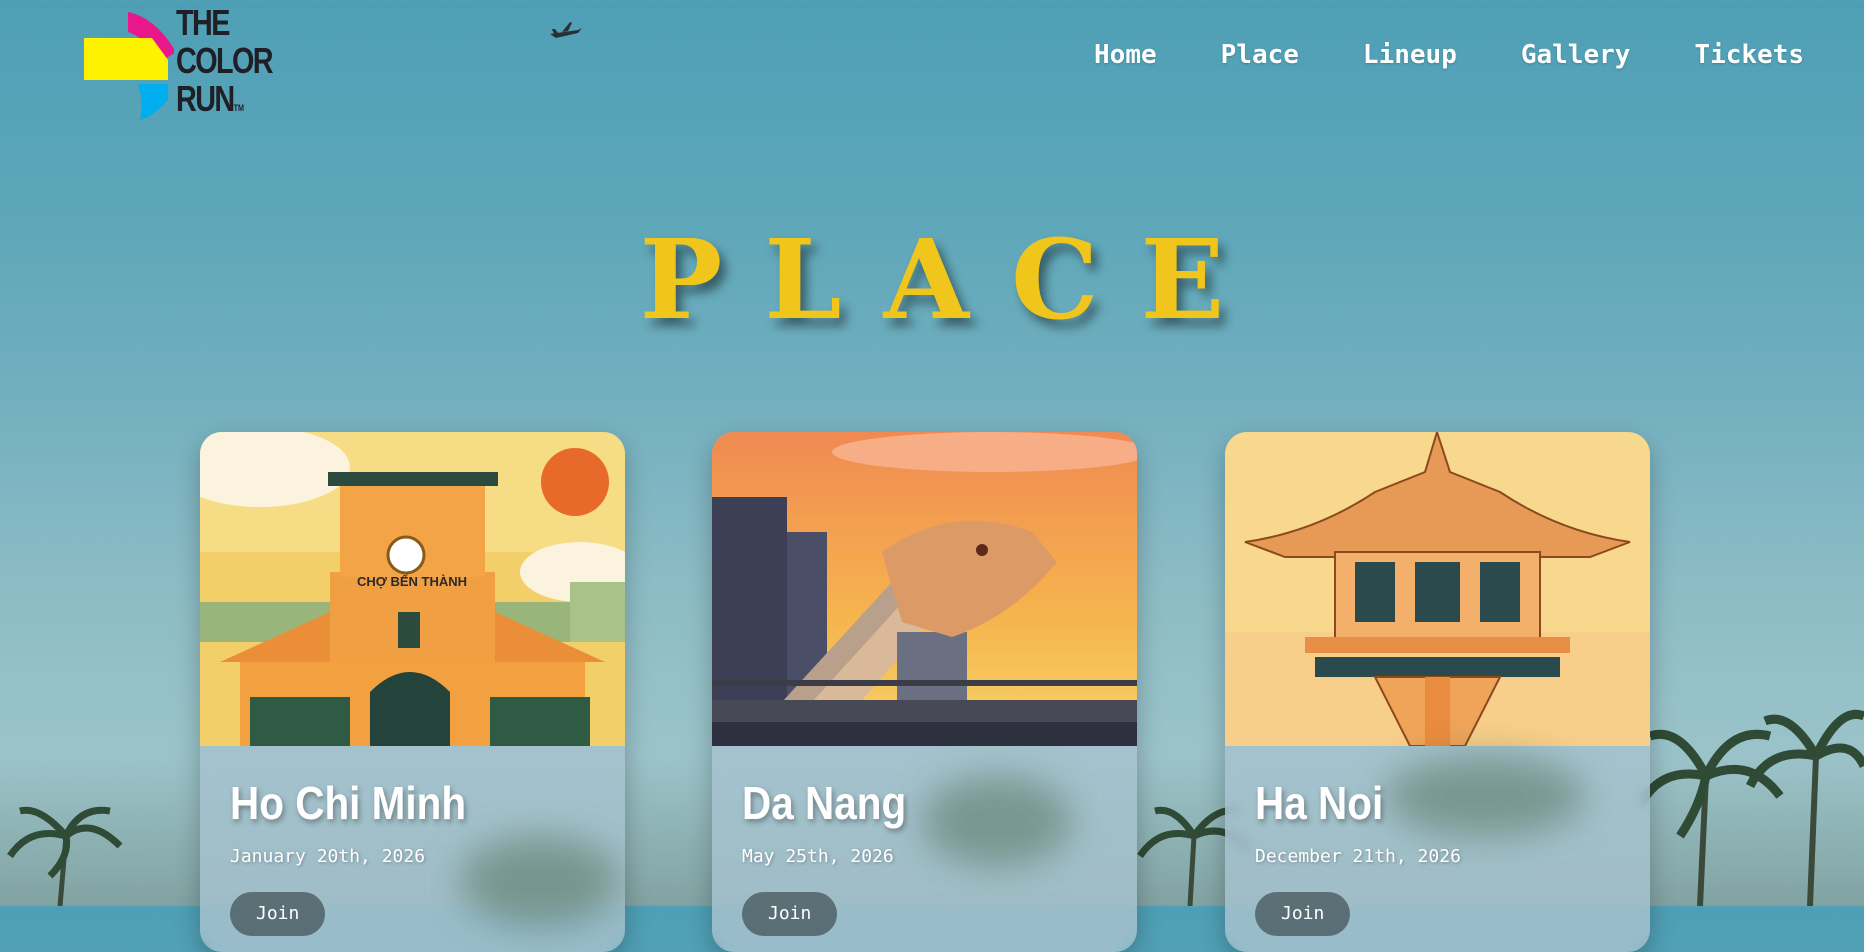 The image size is (1864, 952). I want to click on card-title: Ha Noi, so click(1319, 803).